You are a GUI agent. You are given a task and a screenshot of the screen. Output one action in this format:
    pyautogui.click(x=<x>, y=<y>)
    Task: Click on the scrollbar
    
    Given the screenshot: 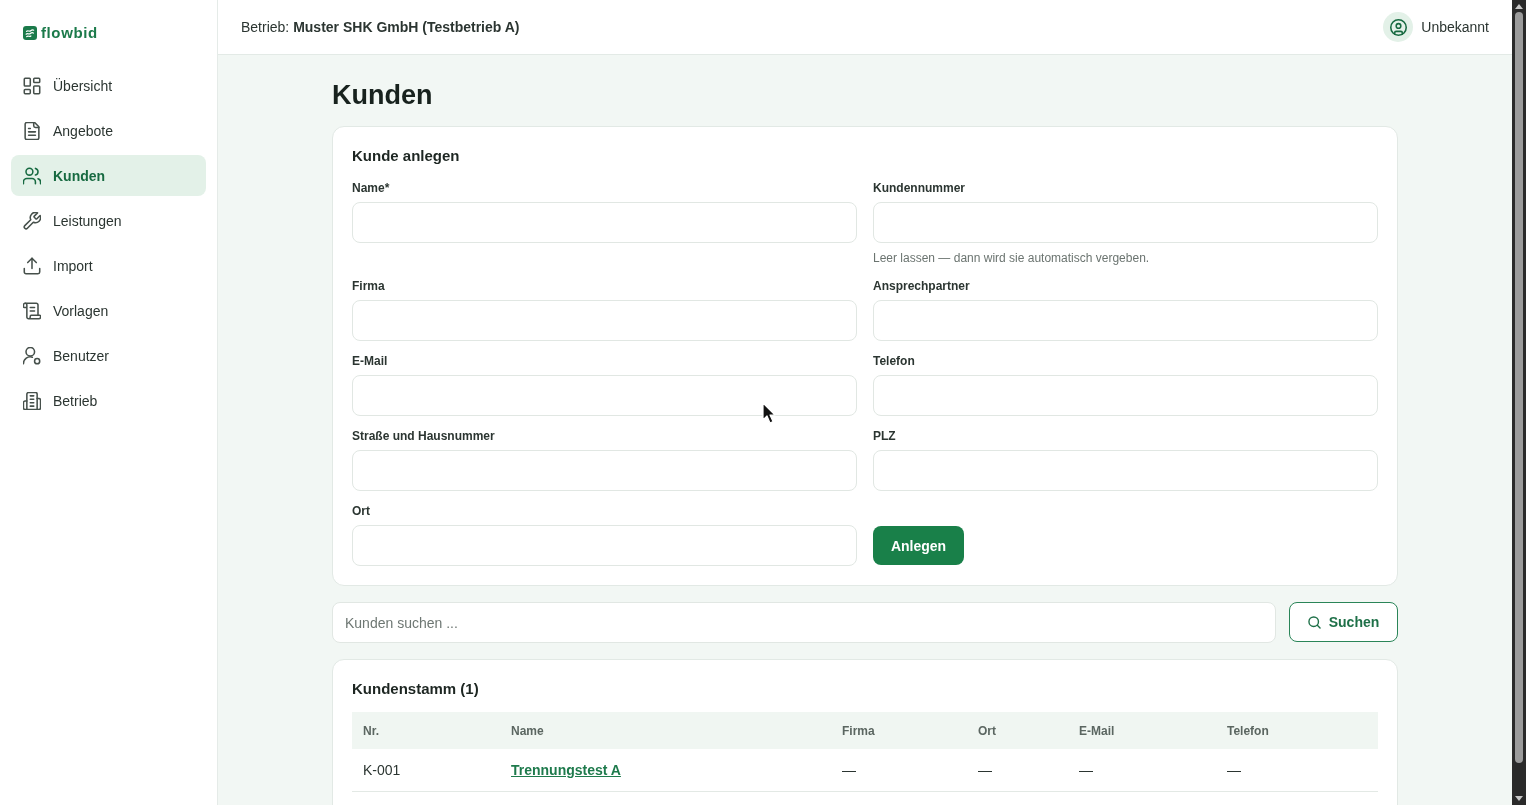 What is the action you would take?
    pyautogui.click(x=1519, y=402)
    